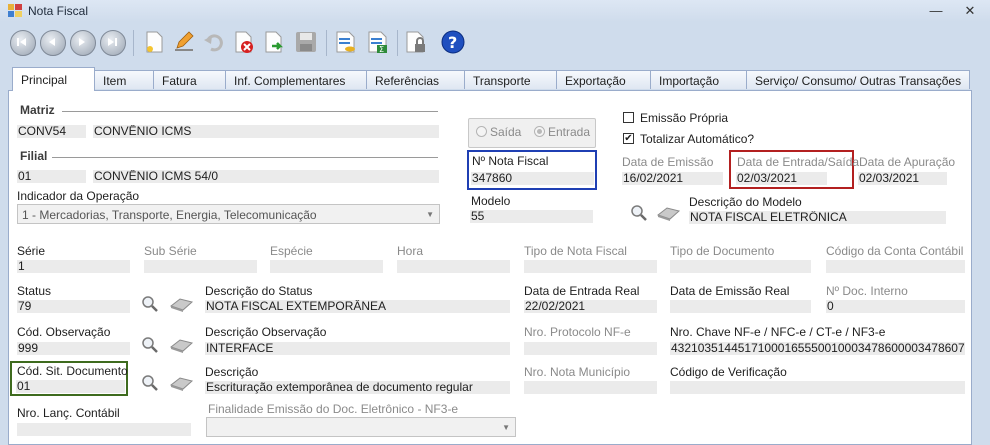 Image resolution: width=990 pixels, height=445 pixels. I want to click on totalizar-checkbox: ✔, so click(628, 138).